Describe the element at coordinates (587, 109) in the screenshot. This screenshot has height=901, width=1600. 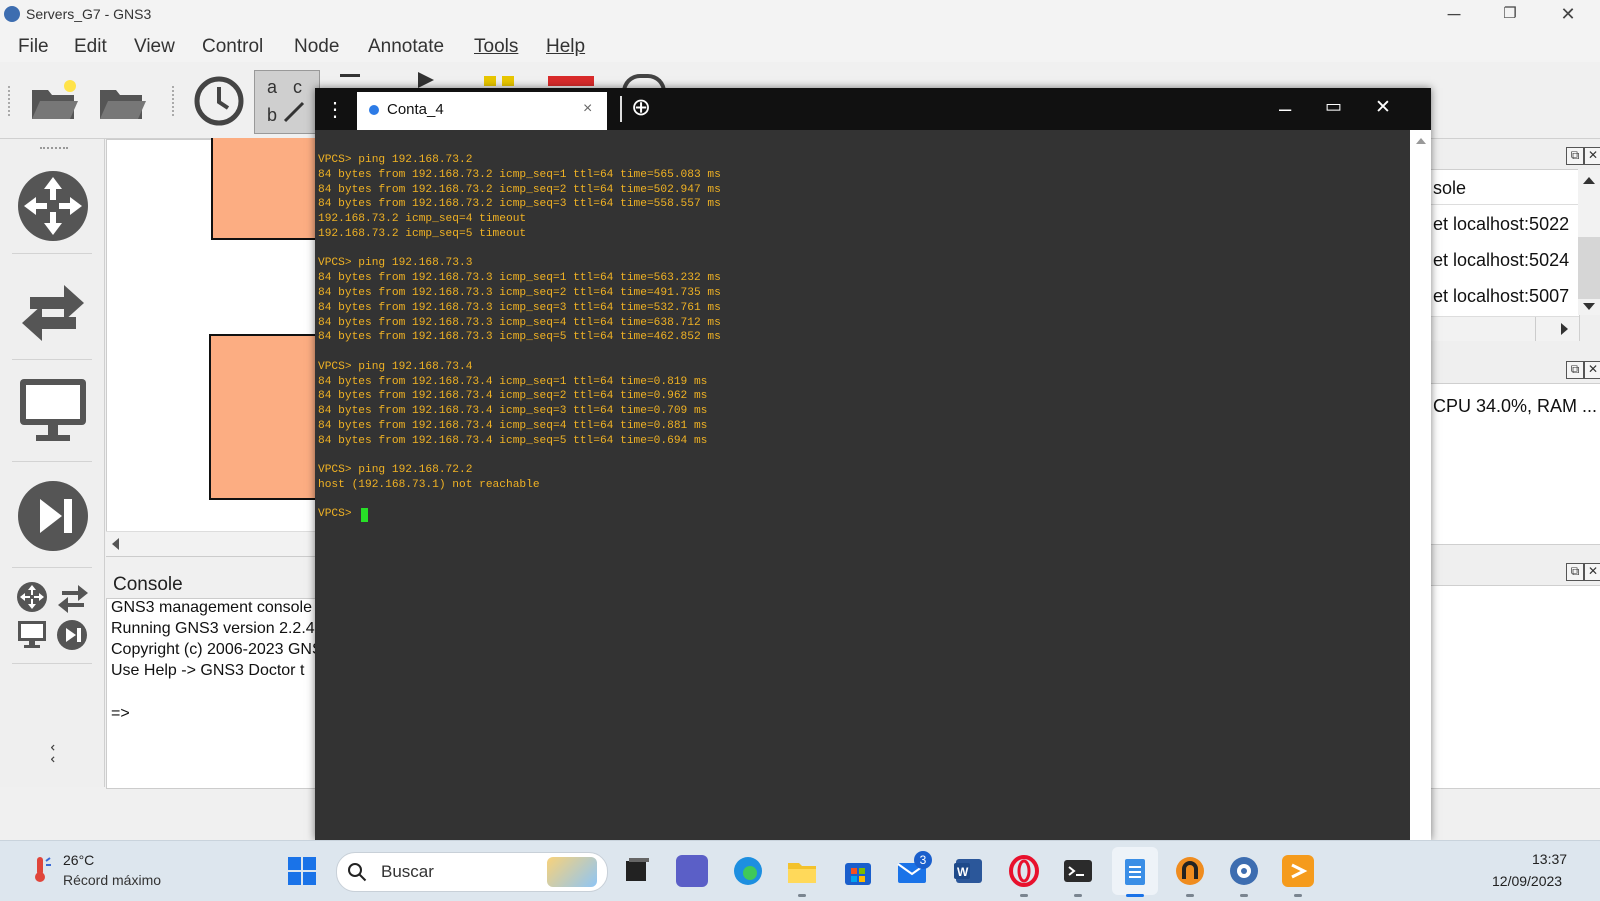
I see `tab-close-icon: ×` at that location.